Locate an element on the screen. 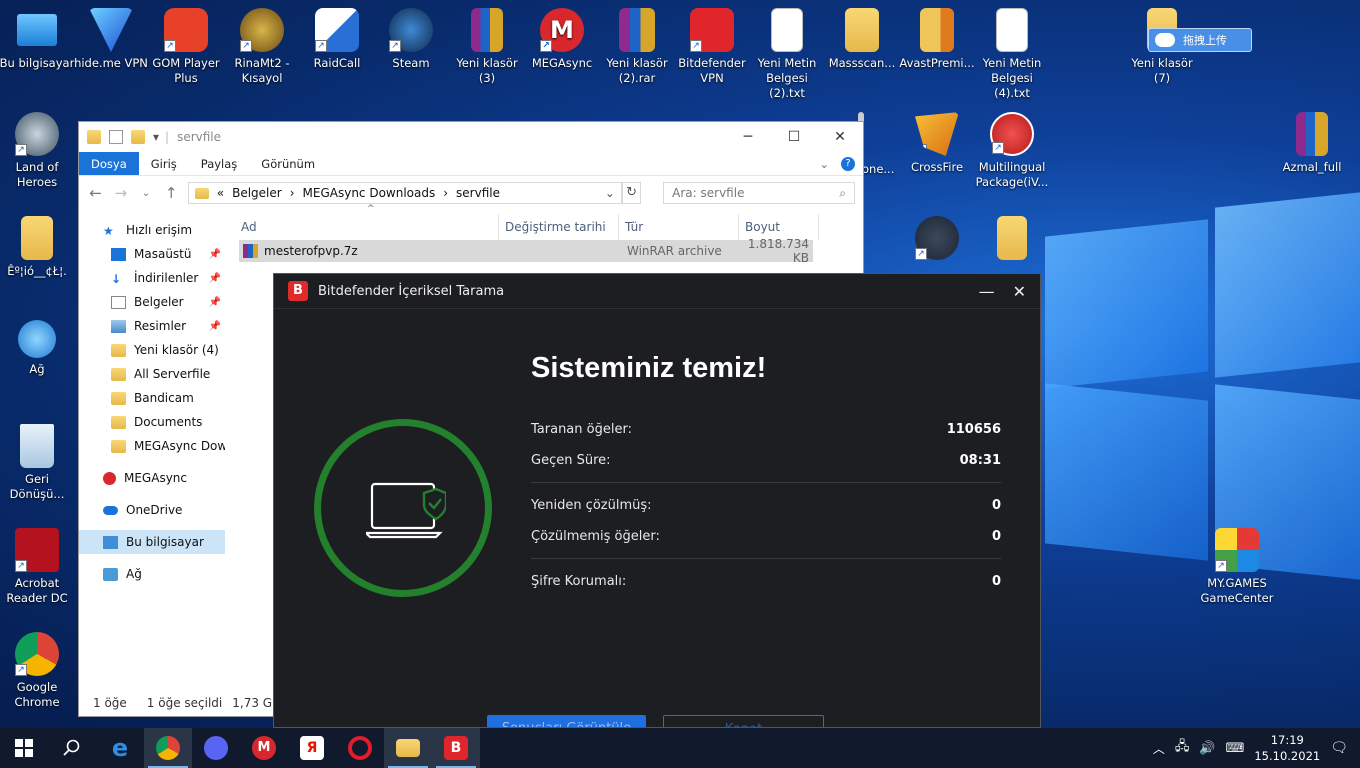 This screenshot has height=768, width=1360. tab-home: Giriş is located at coordinates (164, 163).